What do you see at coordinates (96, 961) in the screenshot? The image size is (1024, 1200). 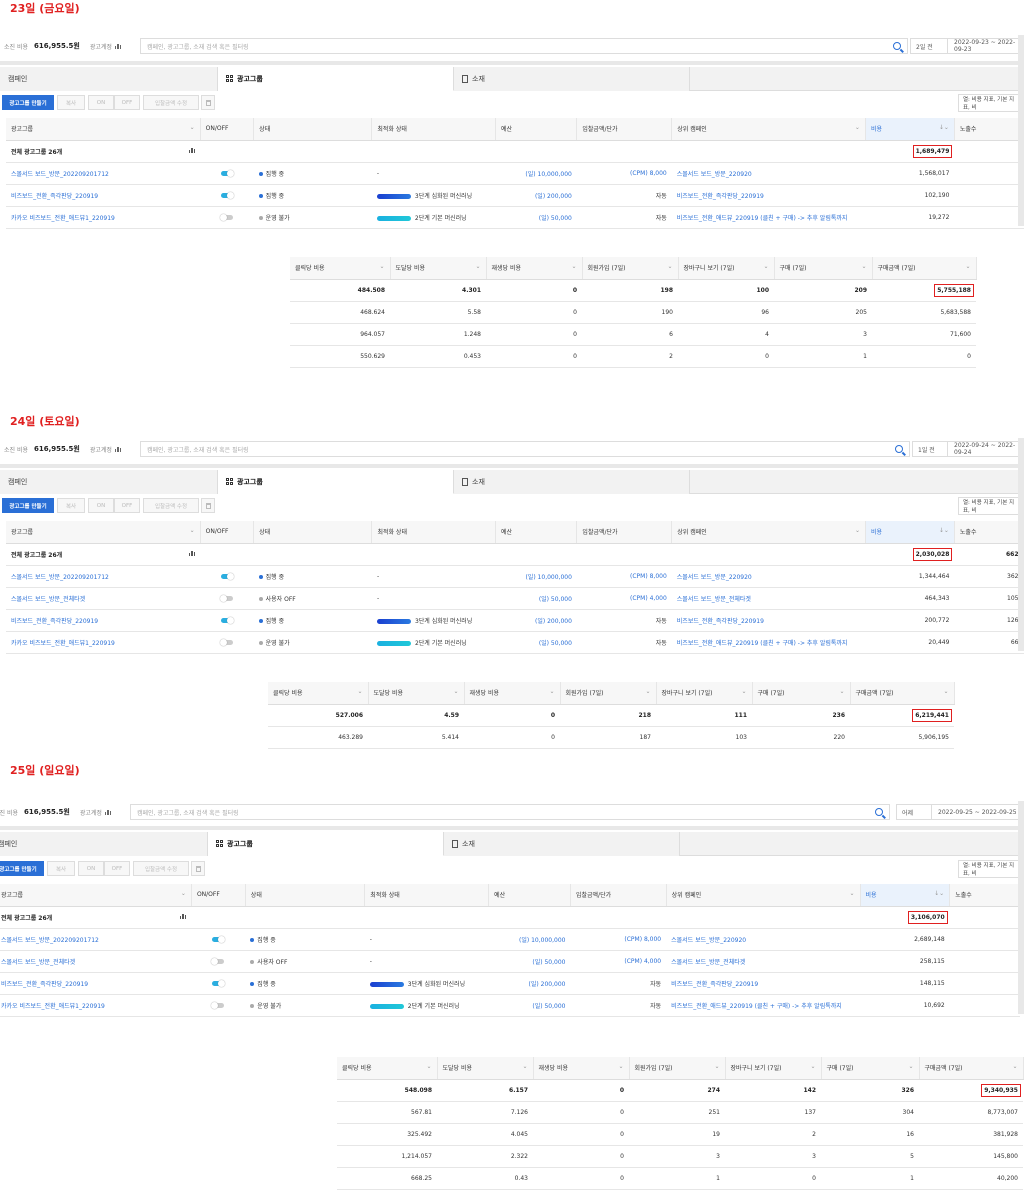 I see `adgroup-name-link: 스몰서드 보드_방문_전체타겟` at bounding box center [96, 961].